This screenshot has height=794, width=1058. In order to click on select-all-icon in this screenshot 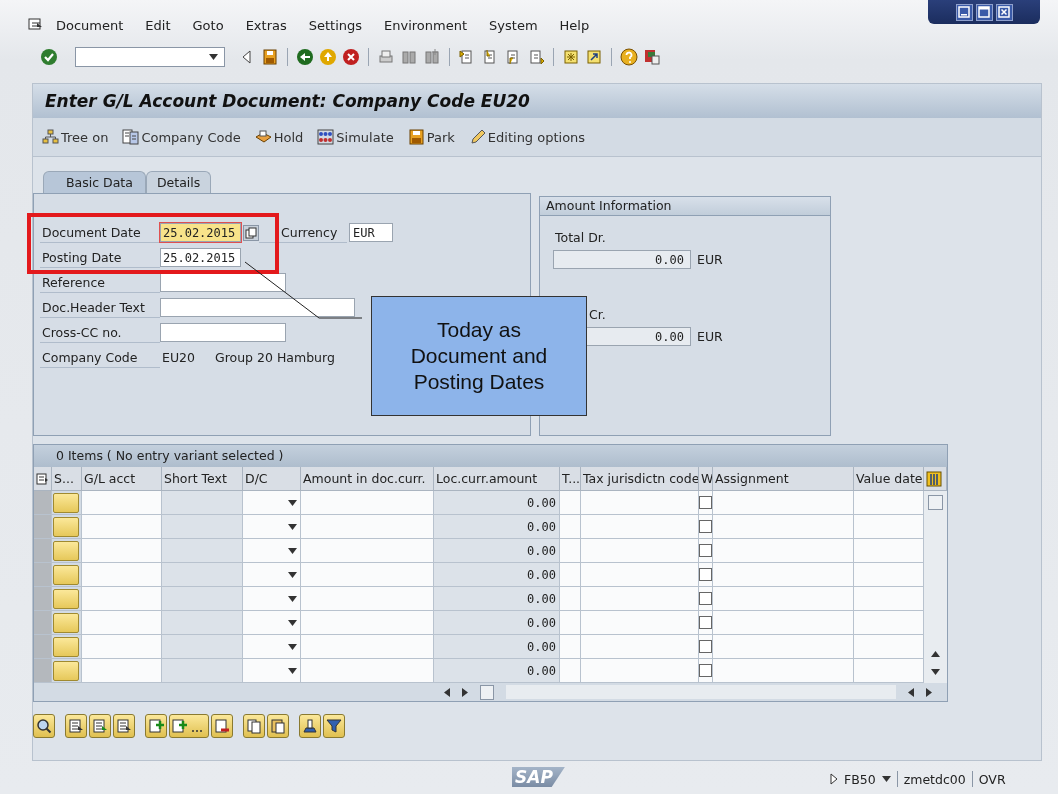, I will do `click(42, 478)`.